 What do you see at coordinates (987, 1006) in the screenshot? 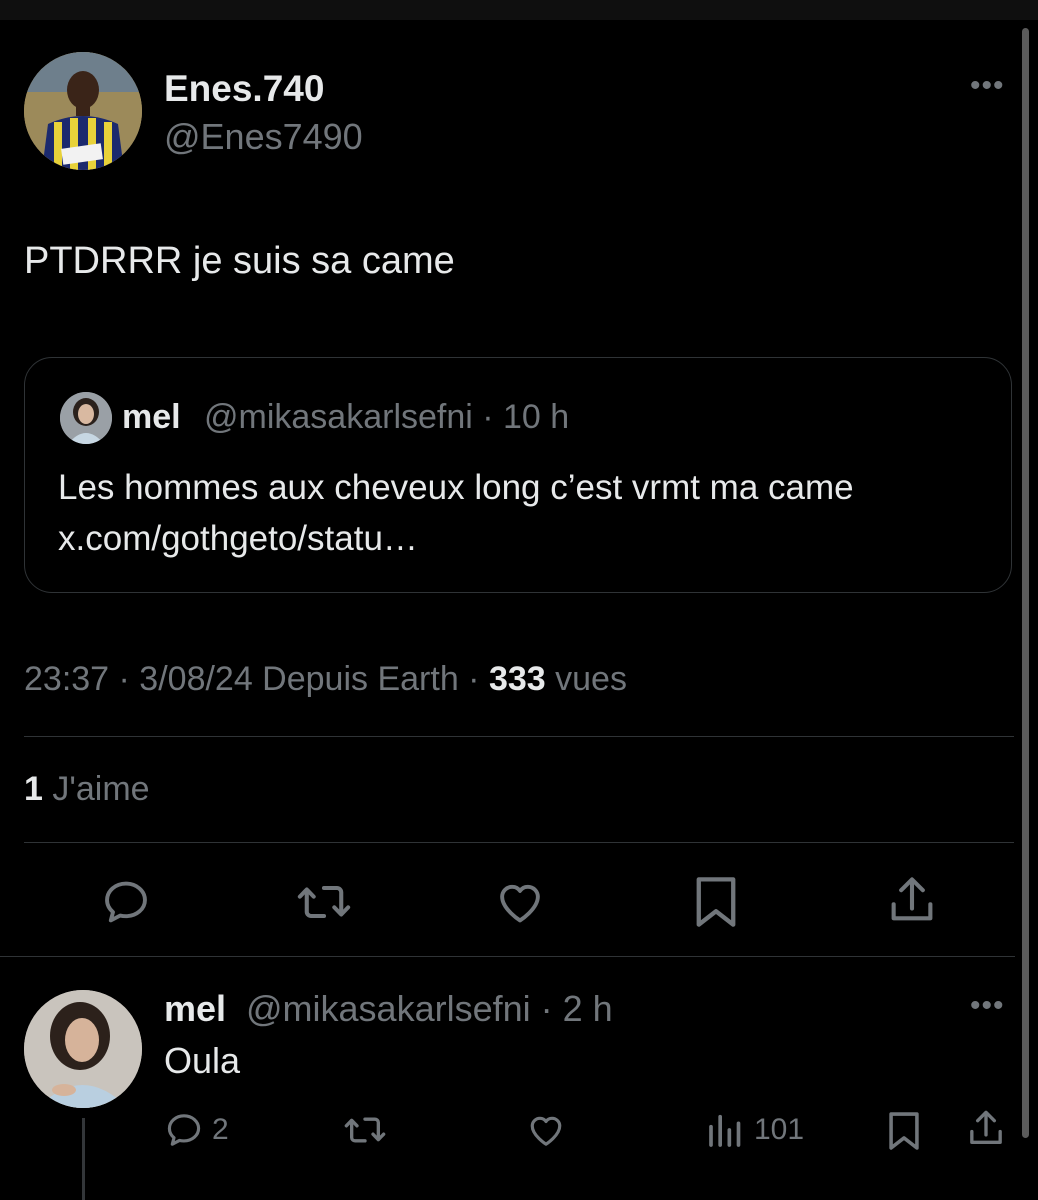
I see `reply-more-options-icon: •••` at bounding box center [987, 1006].